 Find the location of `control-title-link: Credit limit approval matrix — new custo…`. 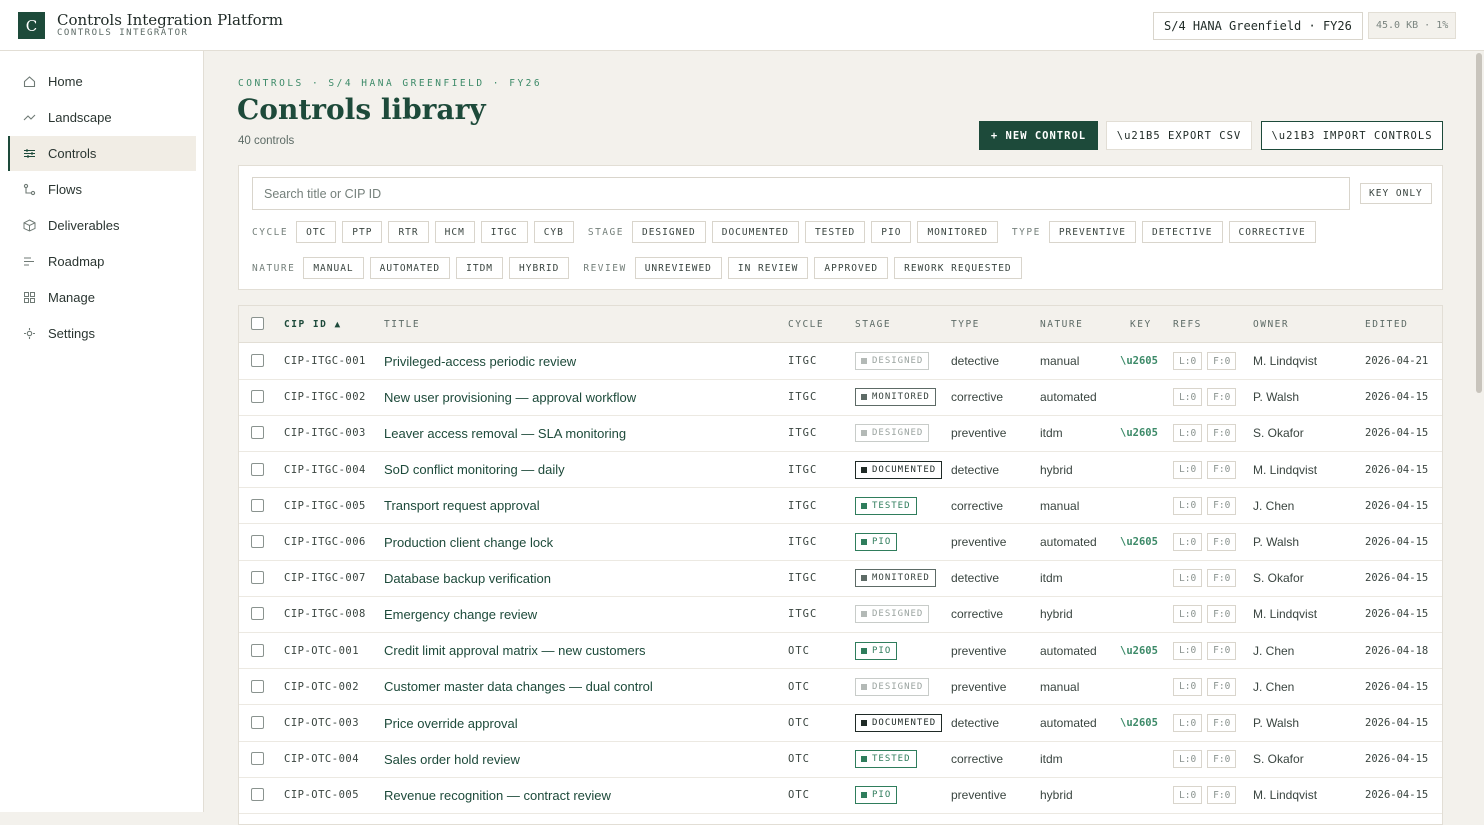

control-title-link: Credit limit approval matrix — new custo… is located at coordinates (515, 651).